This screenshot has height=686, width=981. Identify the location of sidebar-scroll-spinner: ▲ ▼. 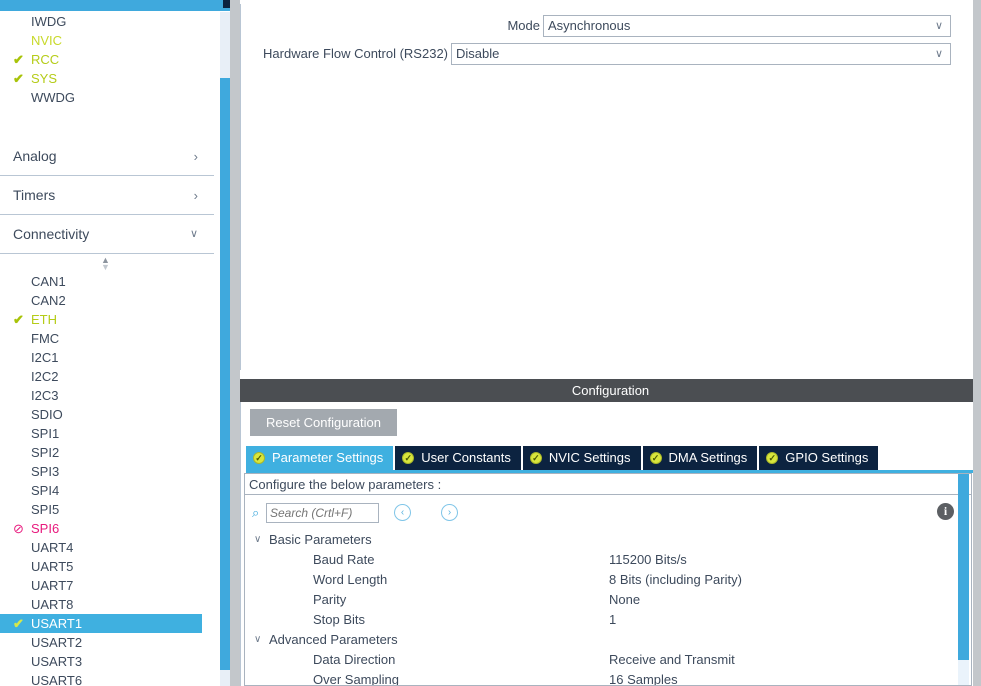
(107, 263).